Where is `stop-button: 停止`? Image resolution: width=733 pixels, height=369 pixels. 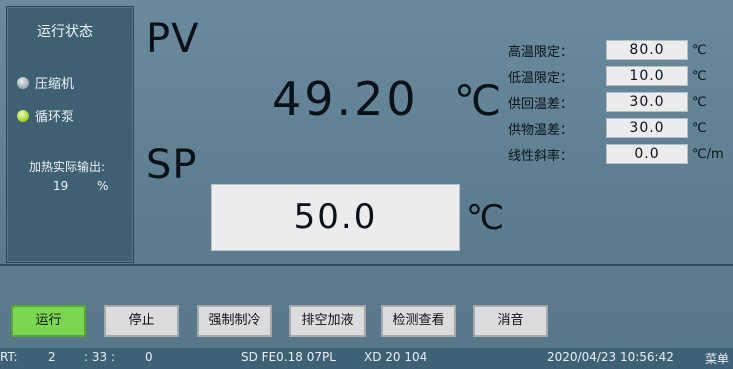
stop-button: 停止 is located at coordinates (141, 321).